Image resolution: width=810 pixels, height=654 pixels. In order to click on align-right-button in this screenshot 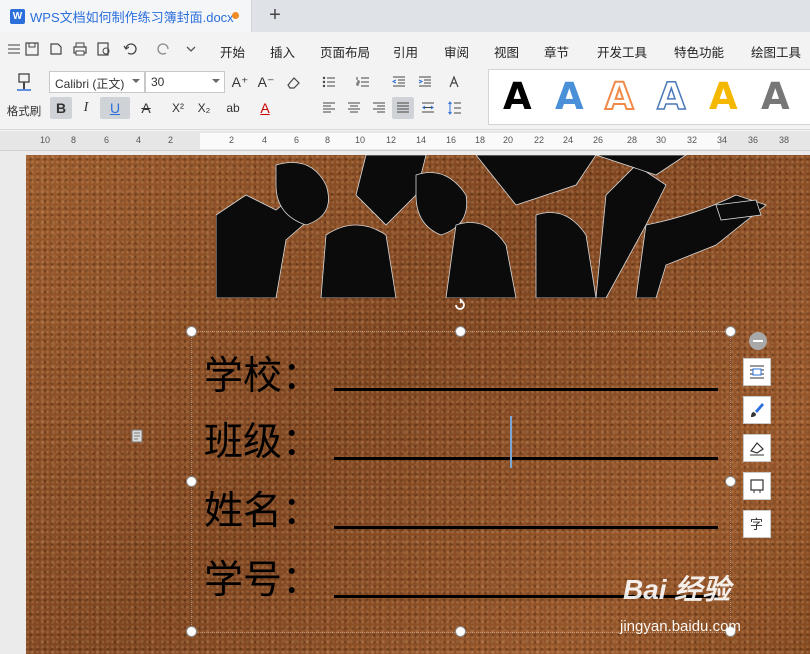, I will do `click(379, 108)`.